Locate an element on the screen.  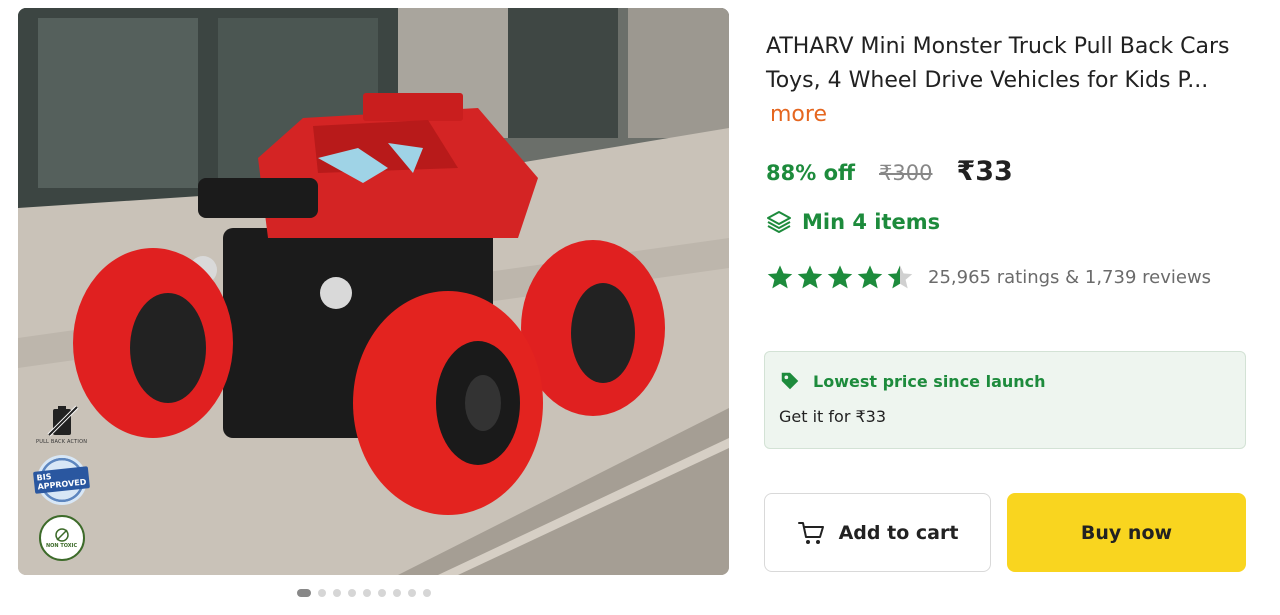
buy-now-label: Buy now is located at coordinates (1126, 532).